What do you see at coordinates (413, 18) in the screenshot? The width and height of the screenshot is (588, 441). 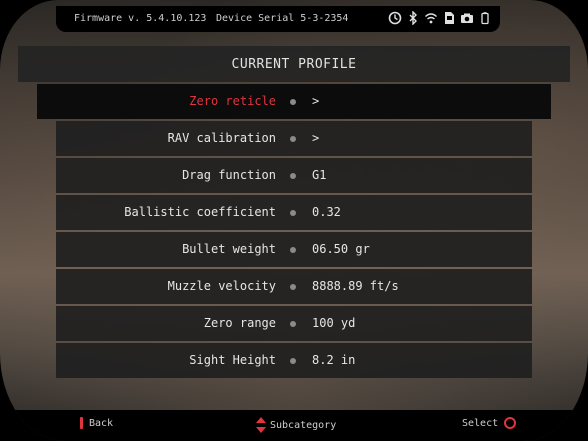 I see `bluetooth-icon` at bounding box center [413, 18].